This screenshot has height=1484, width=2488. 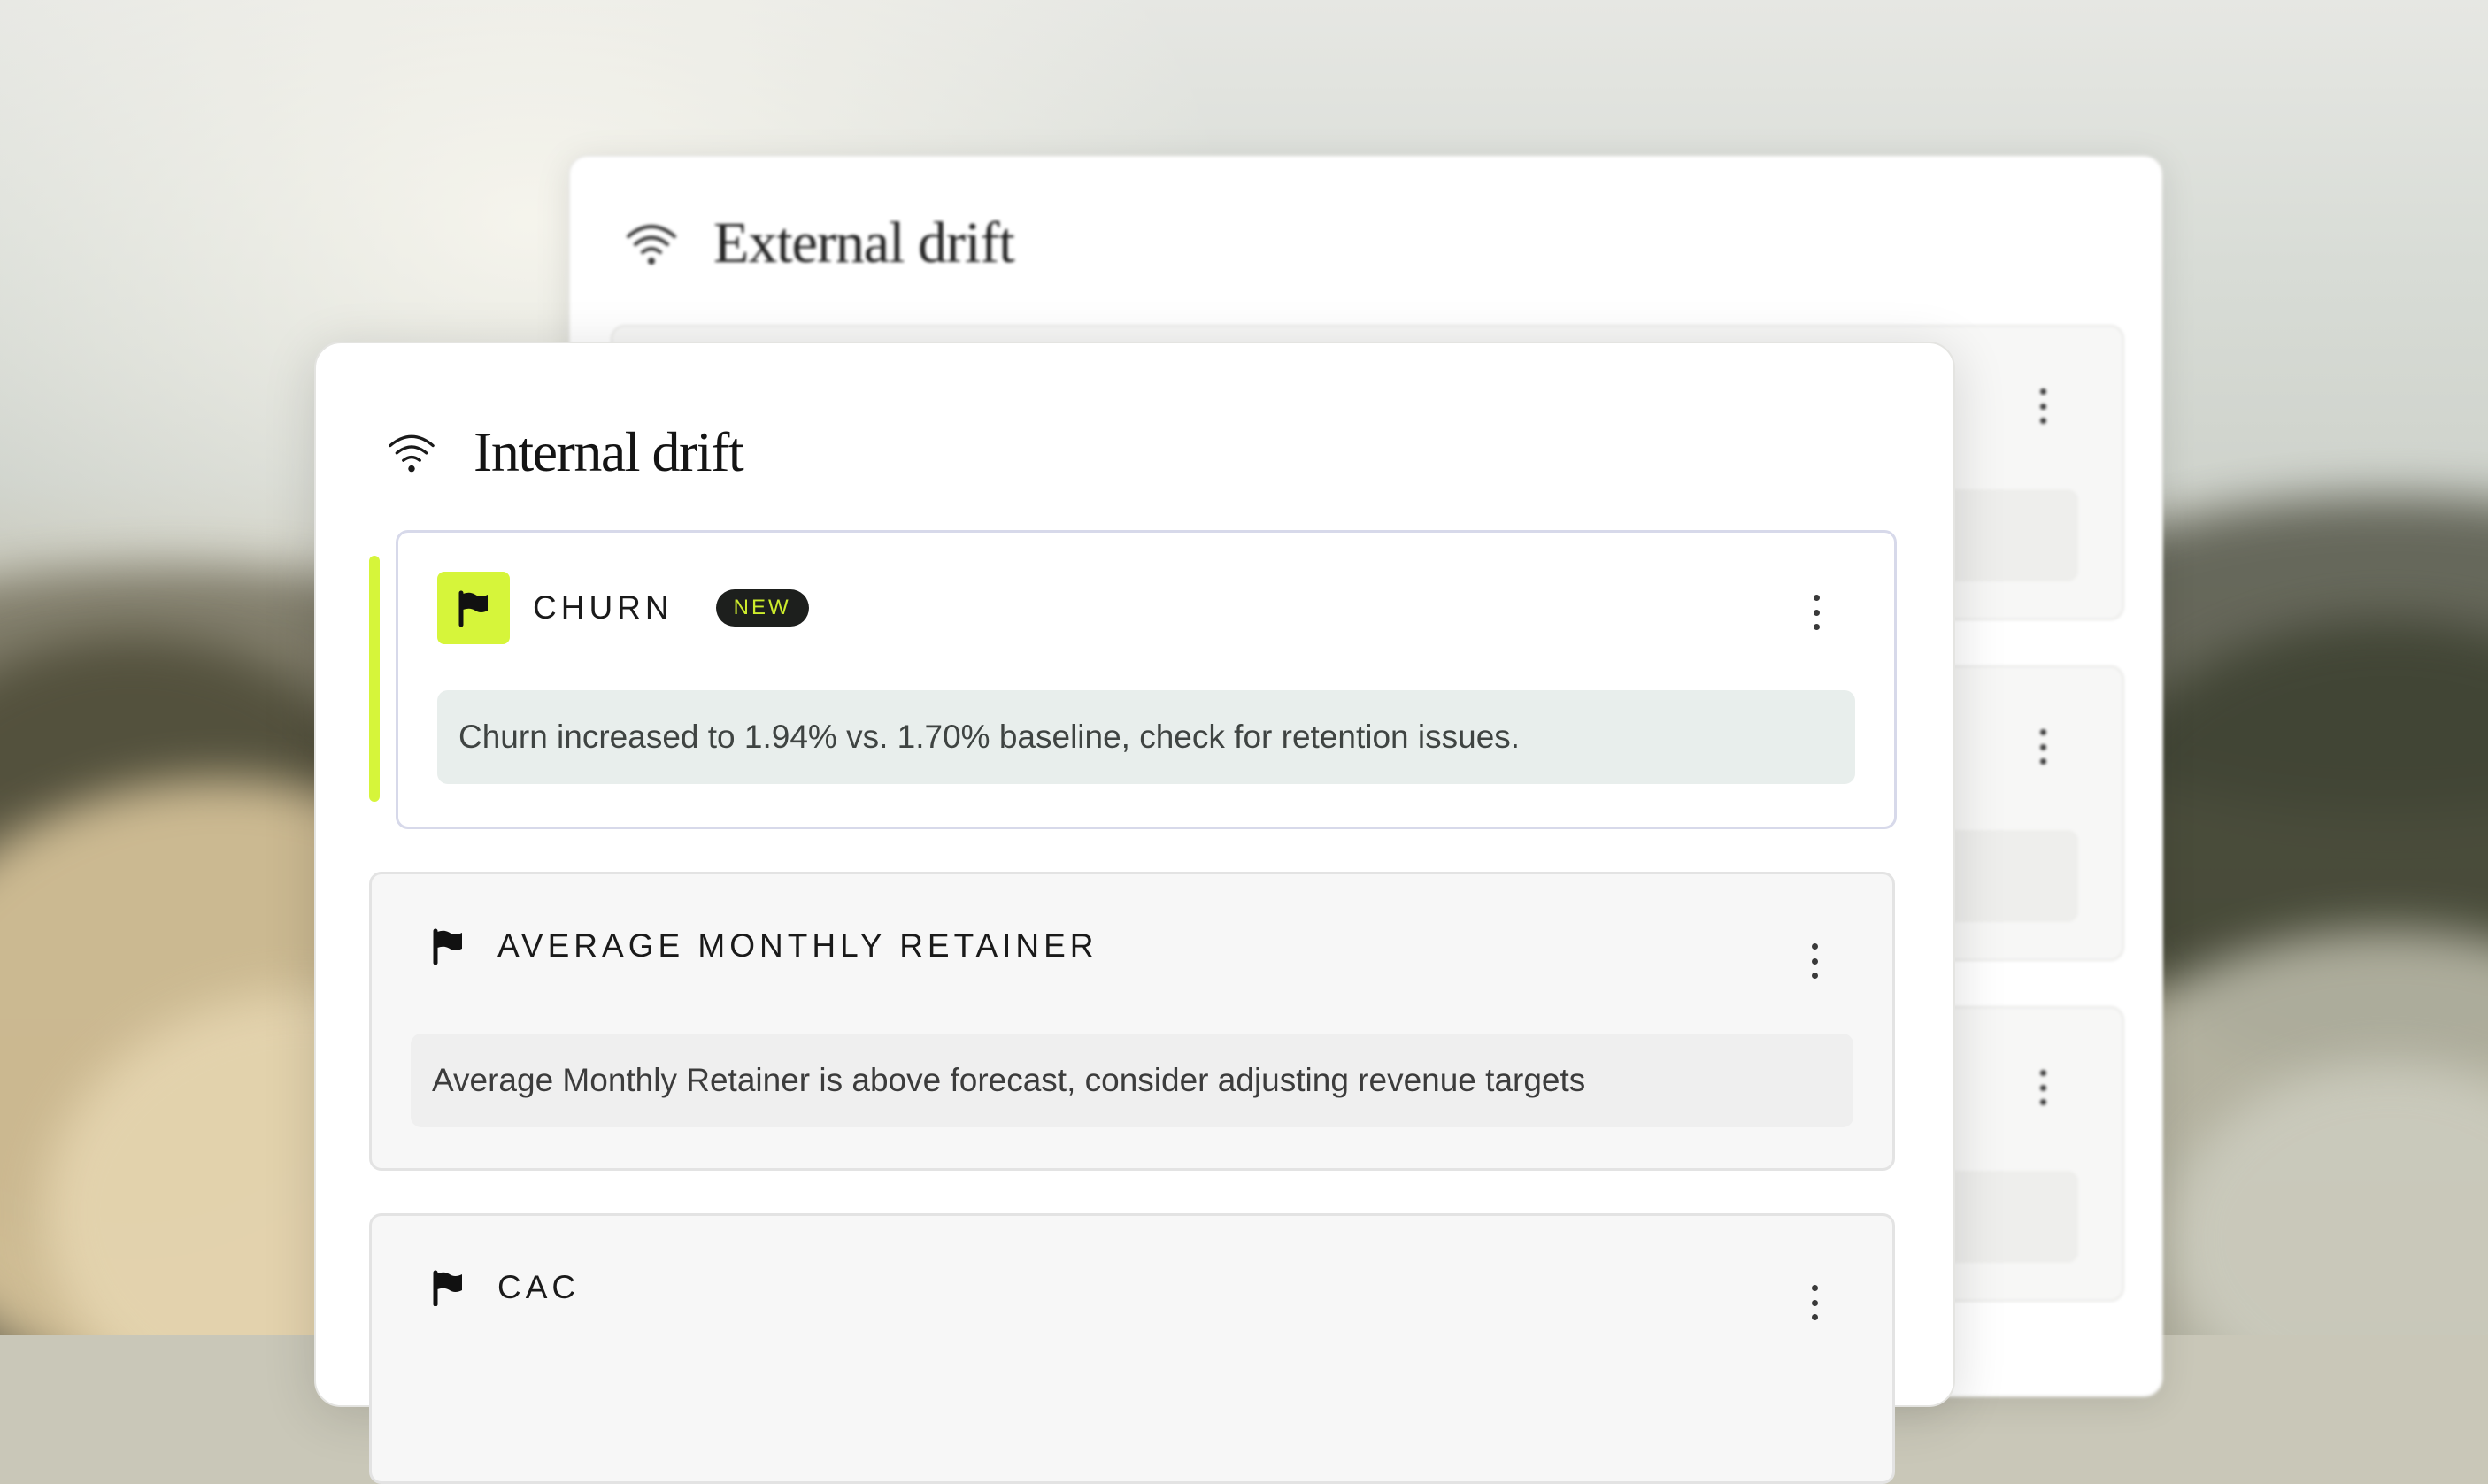 I want to click on item-title: CHURN, so click(x=603, y=607).